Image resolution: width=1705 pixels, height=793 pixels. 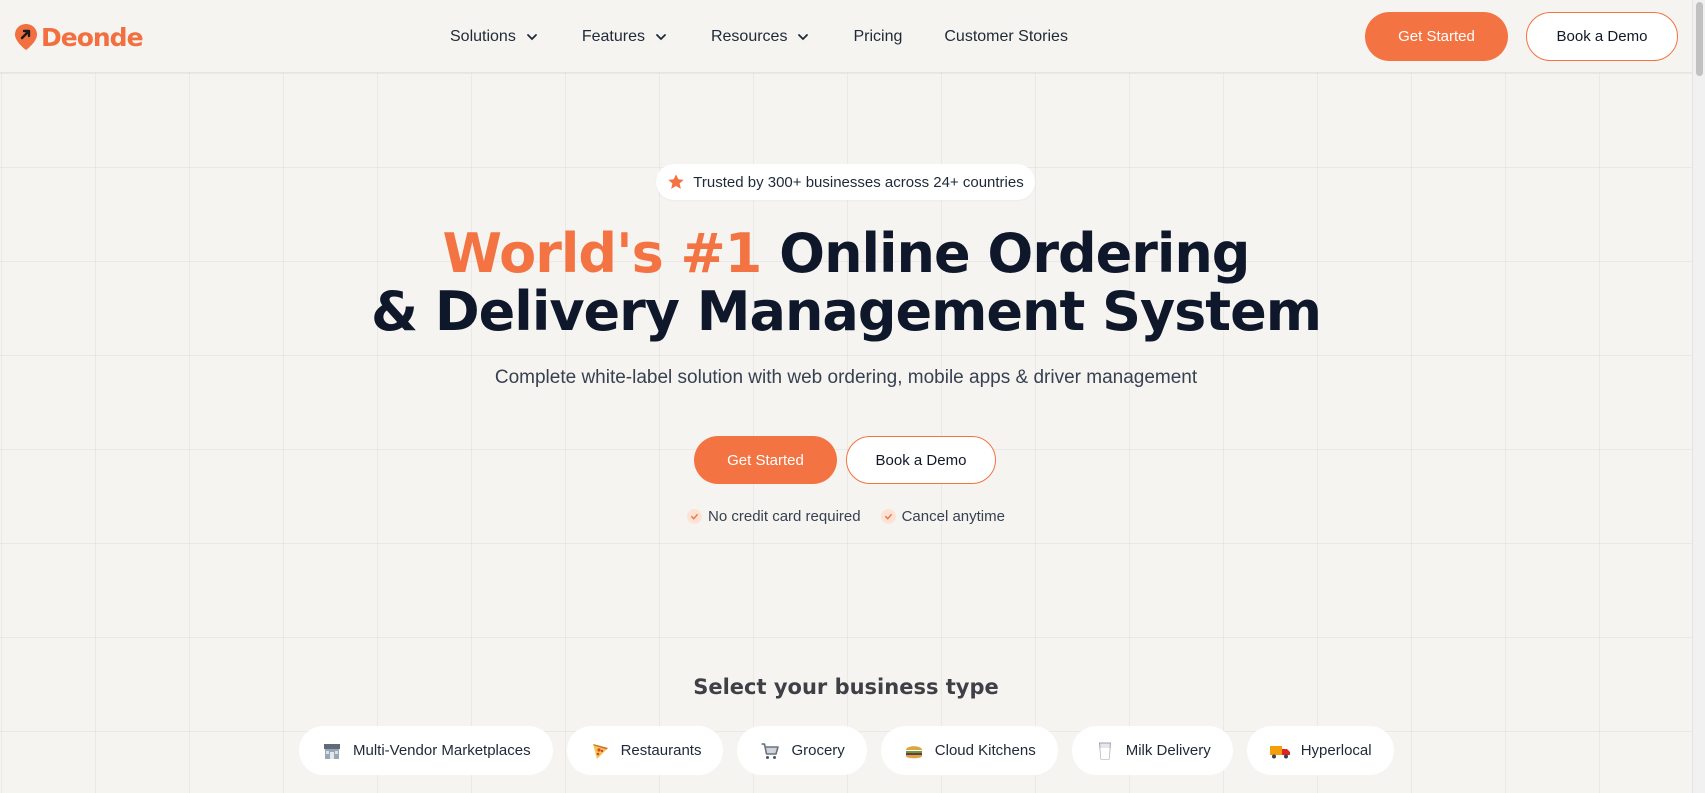 What do you see at coordinates (1336, 750) in the screenshot?
I see `business-type-label: Hyperlocal` at bounding box center [1336, 750].